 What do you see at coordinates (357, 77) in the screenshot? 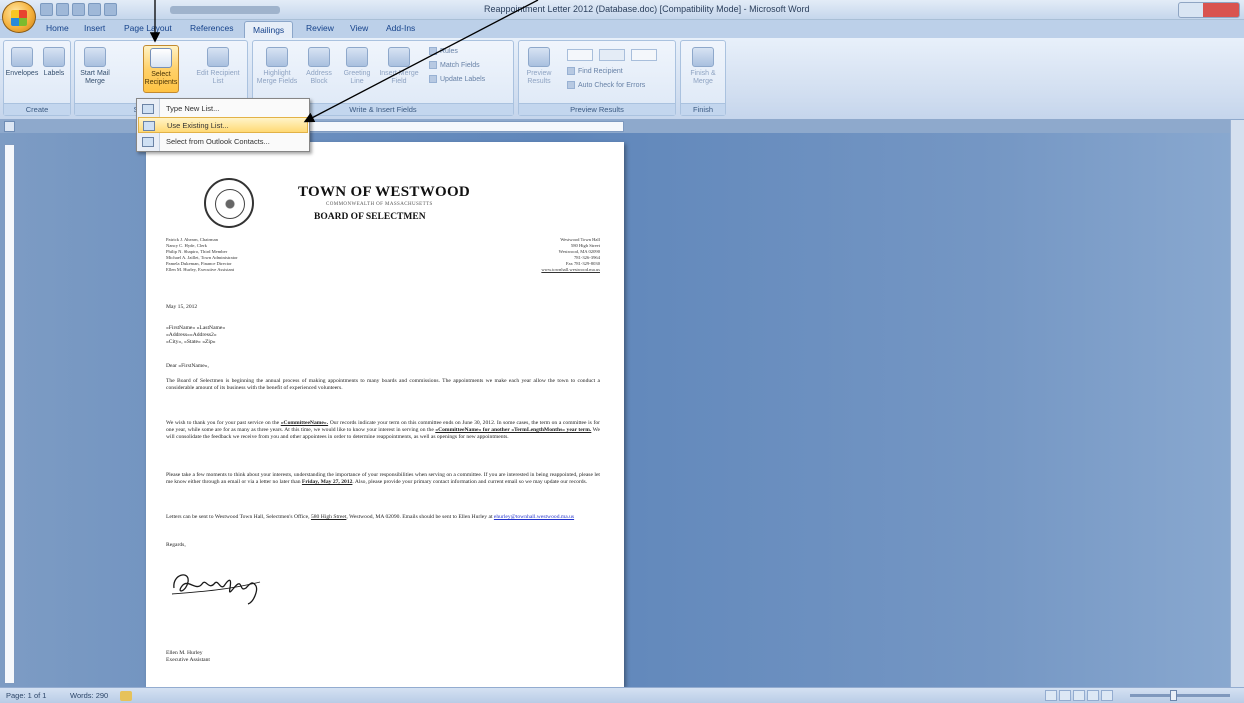
I see `greeting-line-label: Greeting Line` at bounding box center [357, 77].